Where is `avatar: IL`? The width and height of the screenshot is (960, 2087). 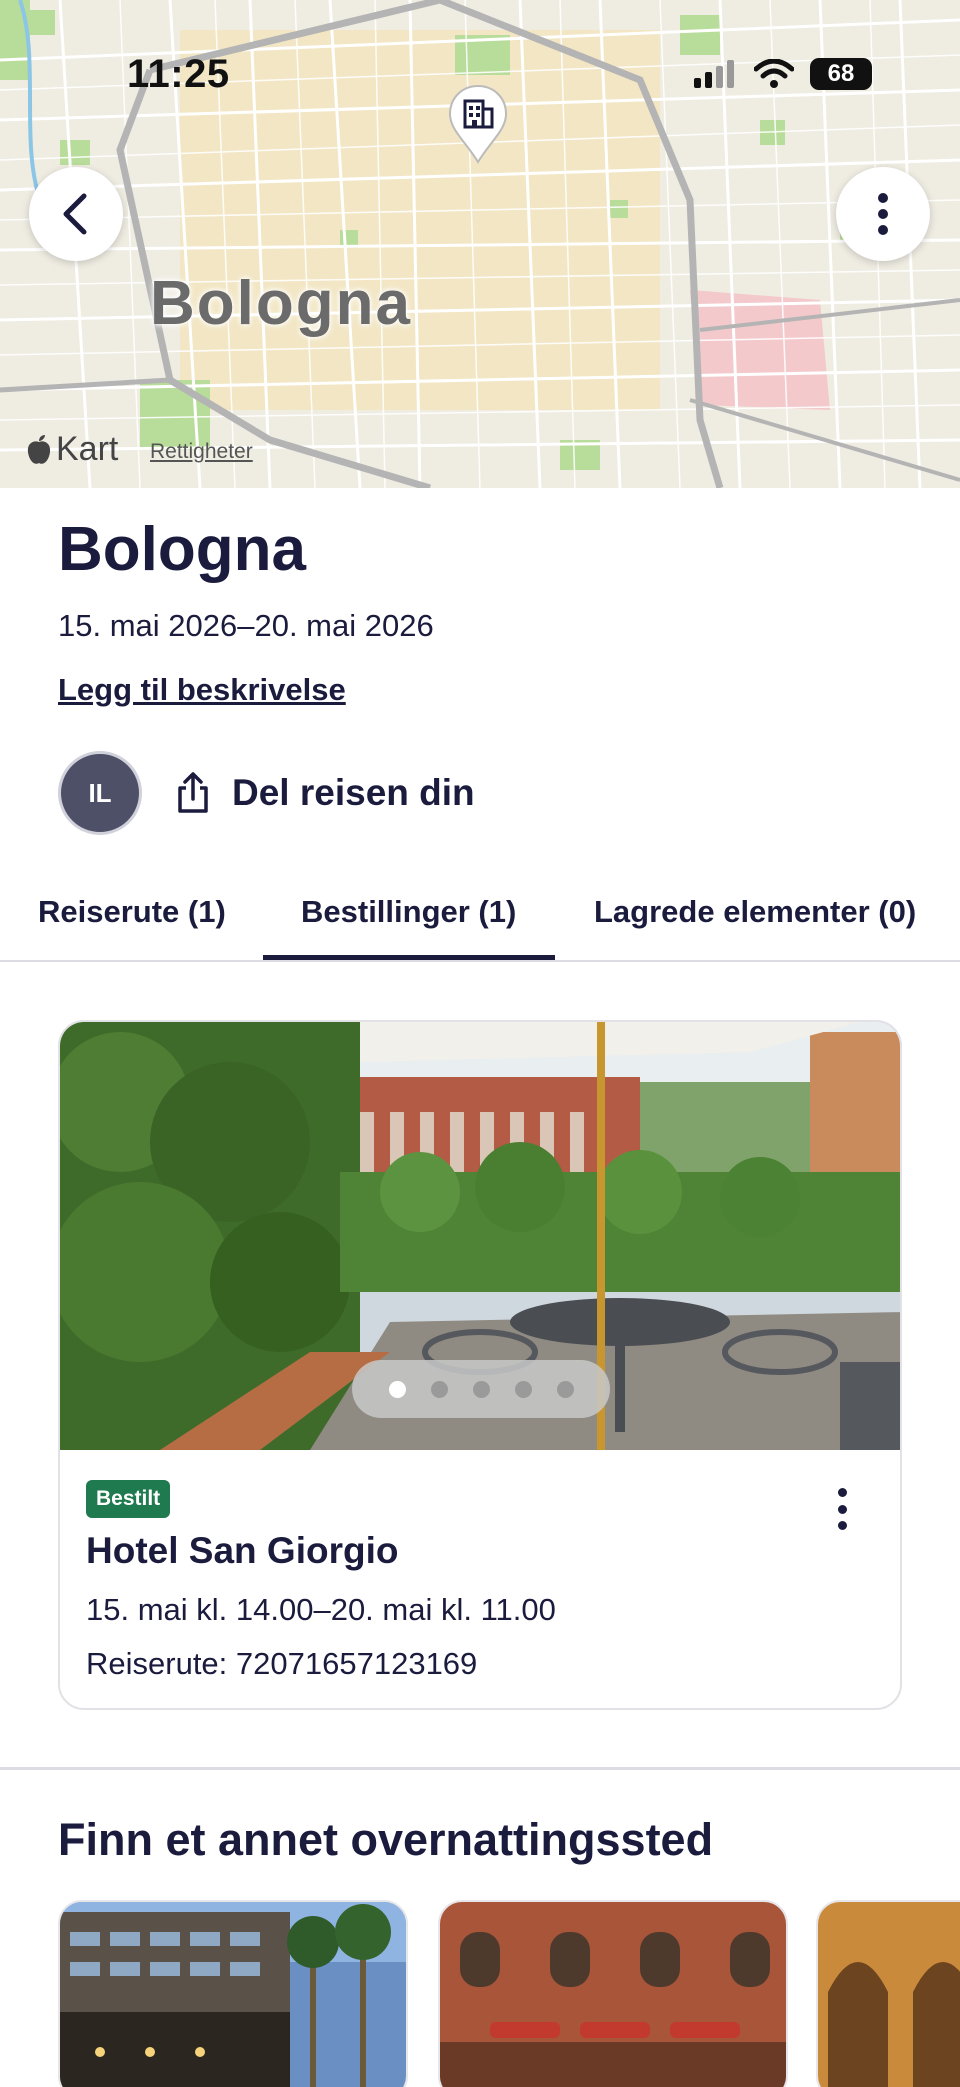 avatar: IL is located at coordinates (100, 793).